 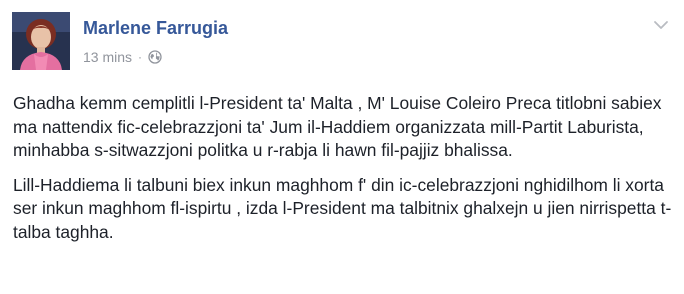 I want to click on profile-photo, so click(x=41, y=41).